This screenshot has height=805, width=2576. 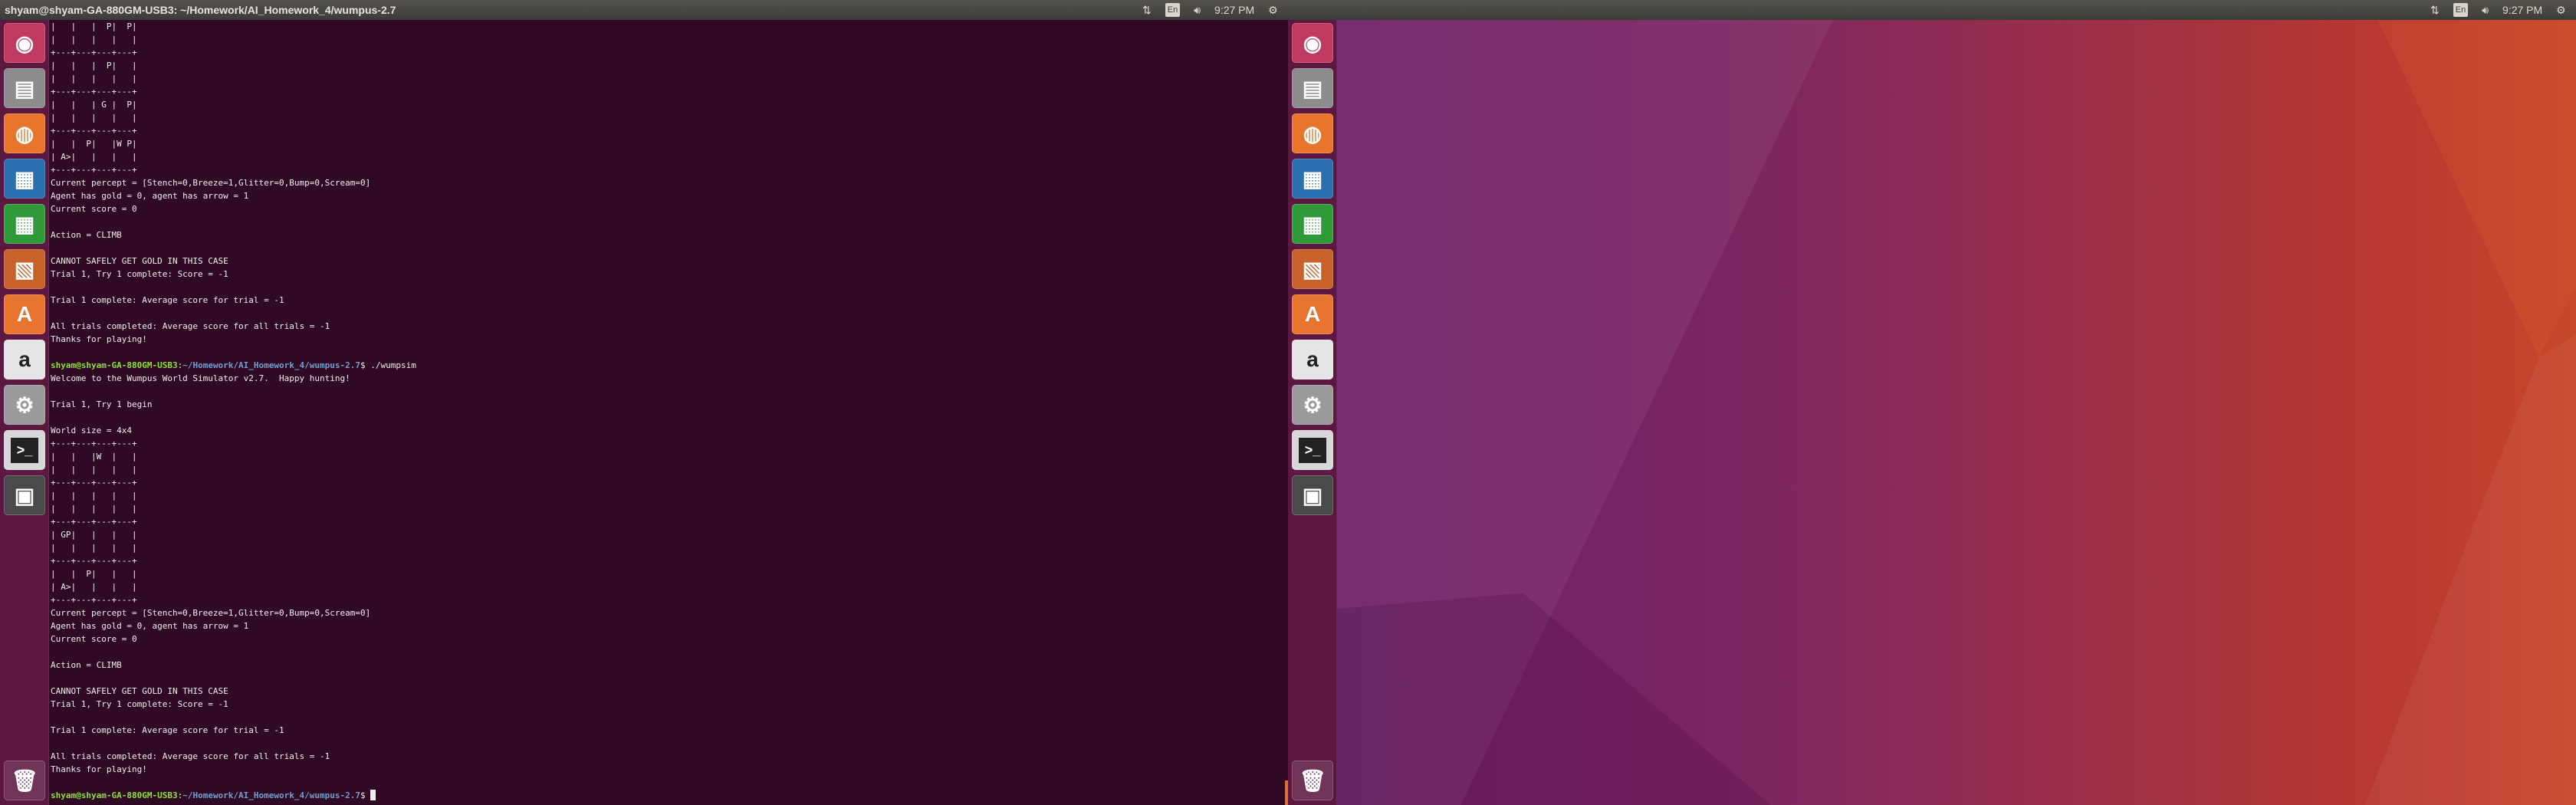 I want to click on prompt-command, so click(x=369, y=795).